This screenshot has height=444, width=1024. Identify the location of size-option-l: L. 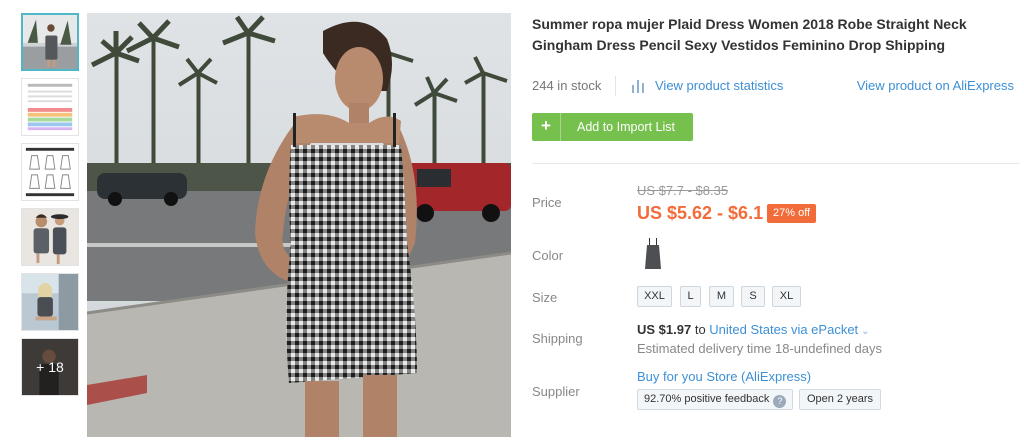
(690, 296).